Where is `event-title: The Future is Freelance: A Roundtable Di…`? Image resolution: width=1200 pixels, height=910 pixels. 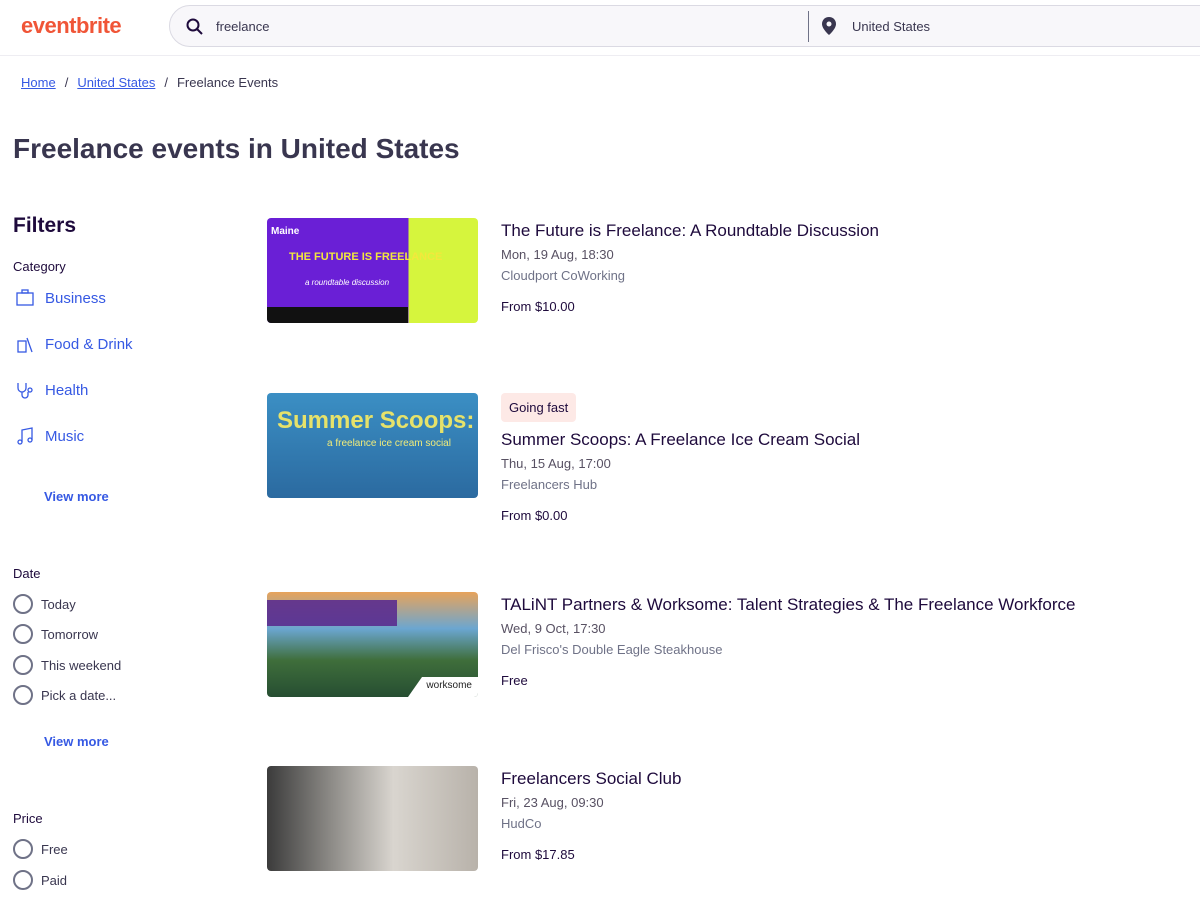 event-title: The Future is Freelance: A Roundtable Di… is located at coordinates (690, 231).